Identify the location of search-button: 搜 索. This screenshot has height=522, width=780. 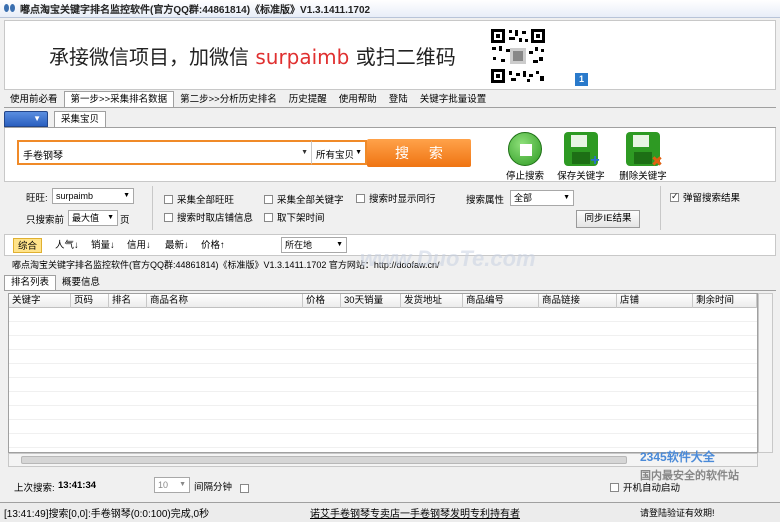
(419, 153).